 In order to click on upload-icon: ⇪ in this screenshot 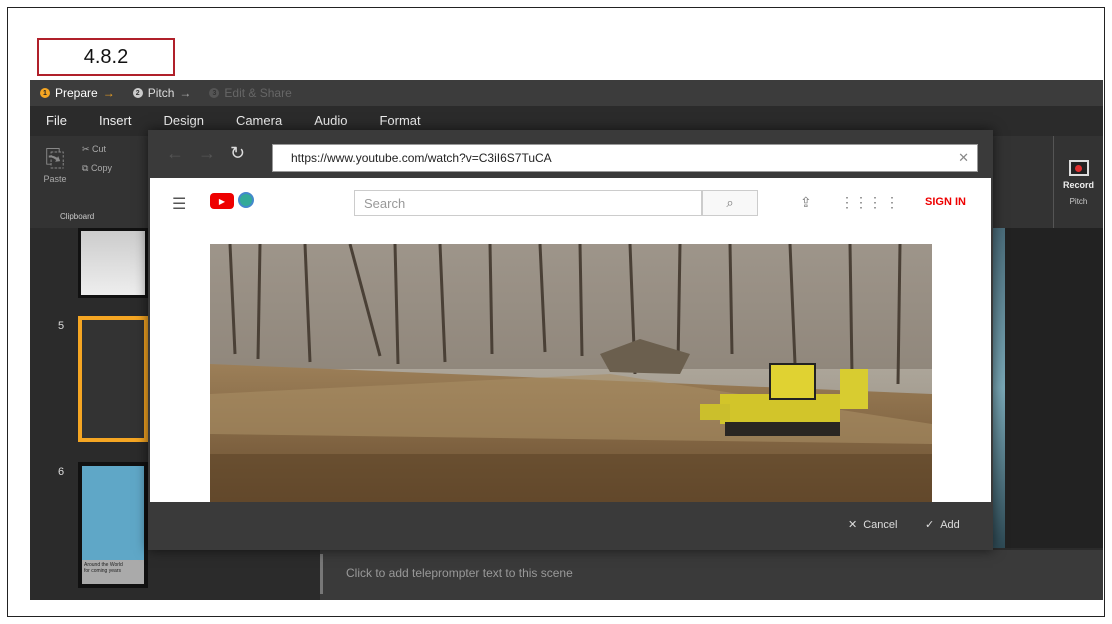, I will do `click(806, 202)`.